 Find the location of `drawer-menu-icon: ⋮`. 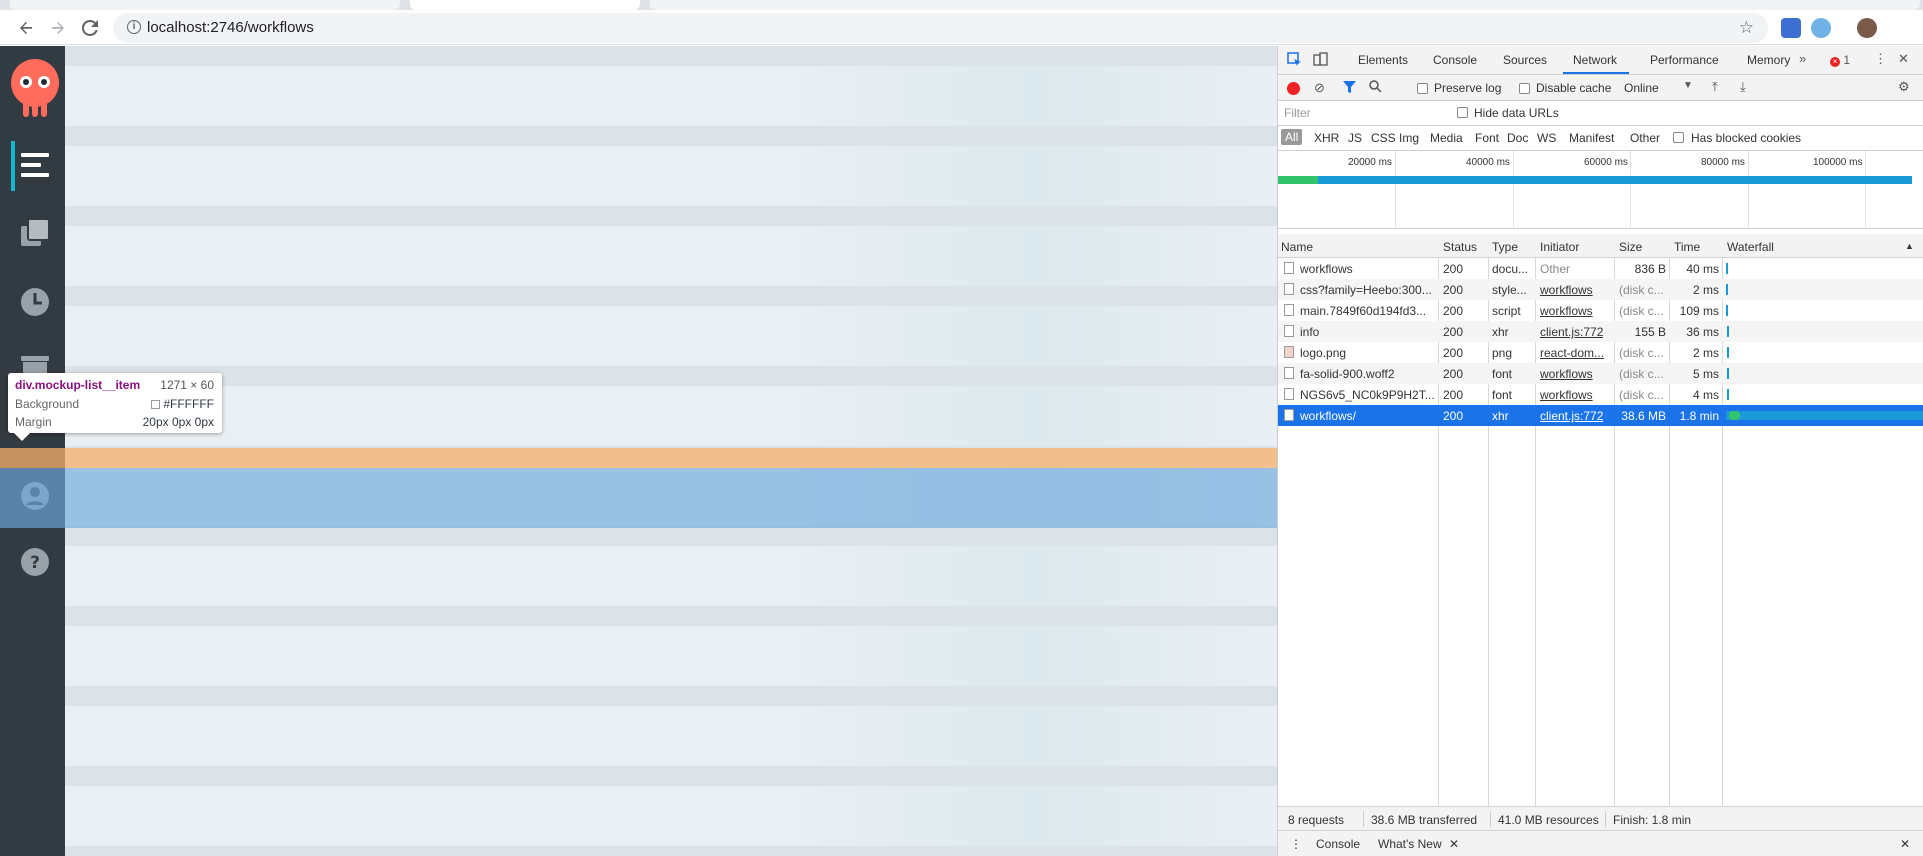

drawer-menu-icon: ⋮ is located at coordinates (1296, 844).